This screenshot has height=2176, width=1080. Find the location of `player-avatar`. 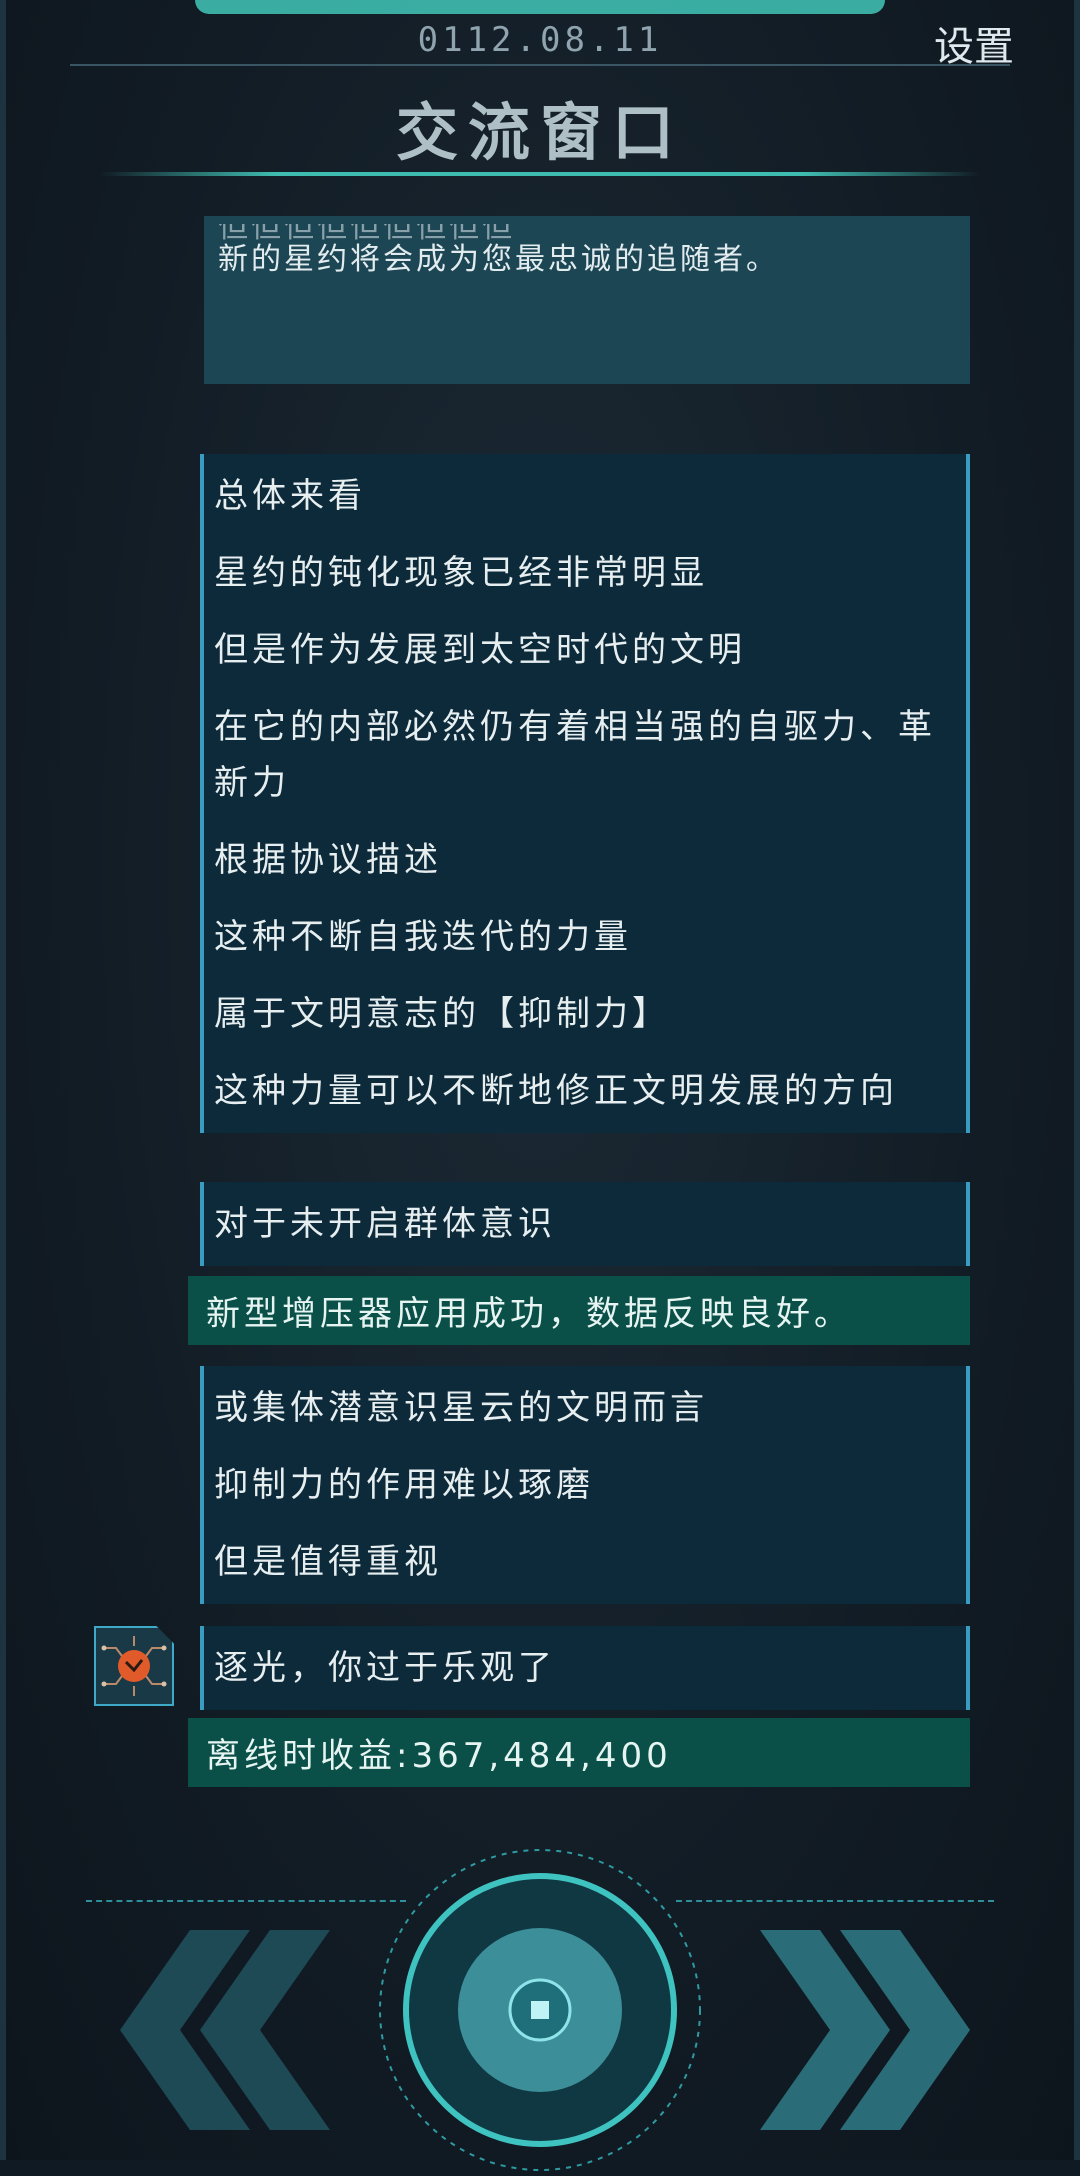

player-avatar is located at coordinates (134, 1666).